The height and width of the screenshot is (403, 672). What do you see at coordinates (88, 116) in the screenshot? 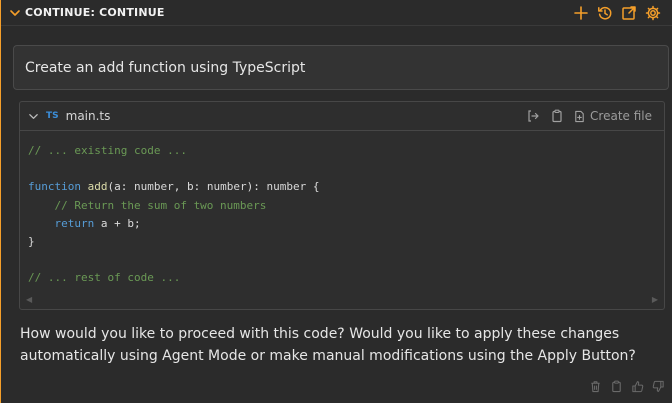
I see `code-filename: main.ts` at bounding box center [88, 116].